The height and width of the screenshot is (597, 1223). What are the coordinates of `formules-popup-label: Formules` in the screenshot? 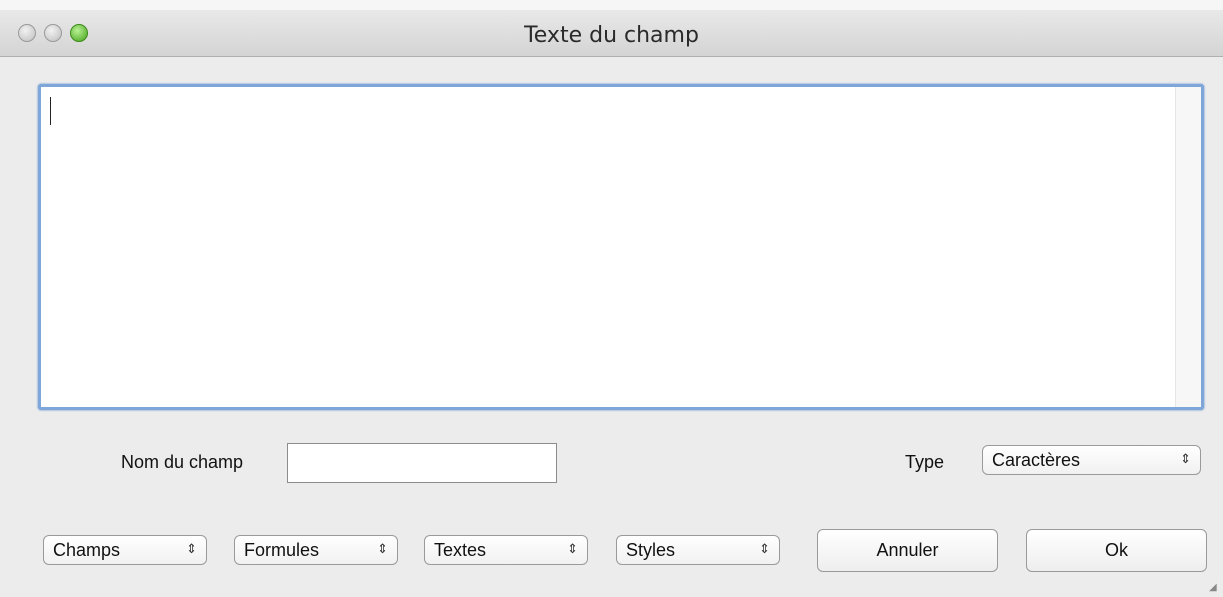 It's located at (282, 550).